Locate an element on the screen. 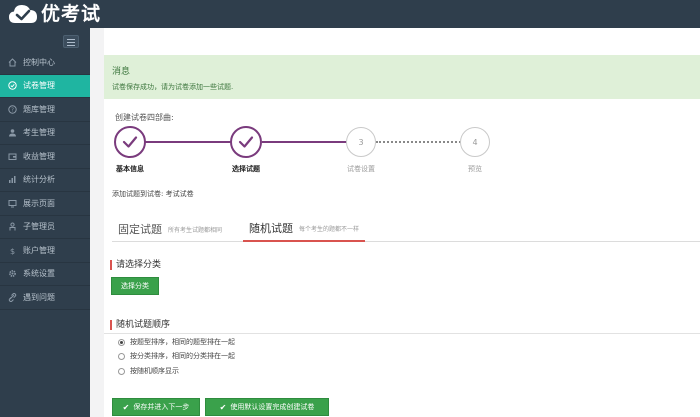 Image resolution: width=700 pixels, height=417 pixels. order-section-title: 随机试题顺序 is located at coordinates (140, 325).